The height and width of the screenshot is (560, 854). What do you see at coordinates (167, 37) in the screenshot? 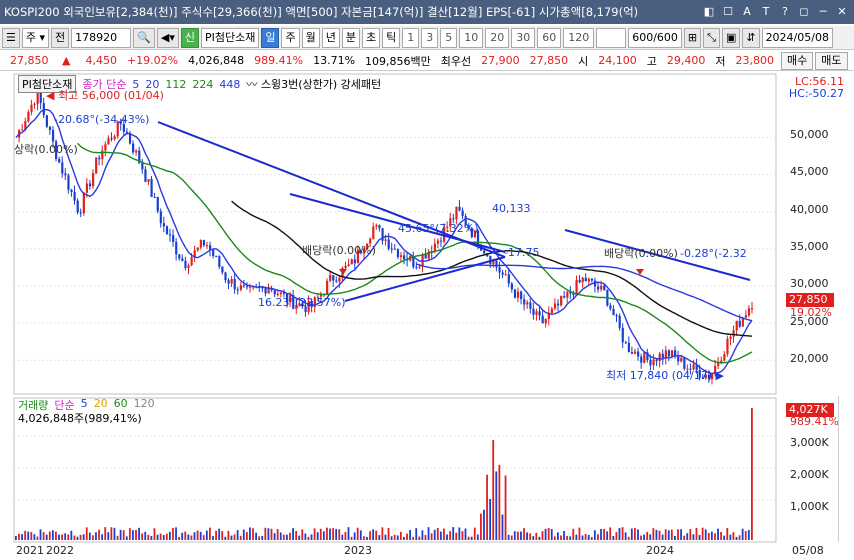
I see `sound-icon: ◀▾` at bounding box center [167, 37].